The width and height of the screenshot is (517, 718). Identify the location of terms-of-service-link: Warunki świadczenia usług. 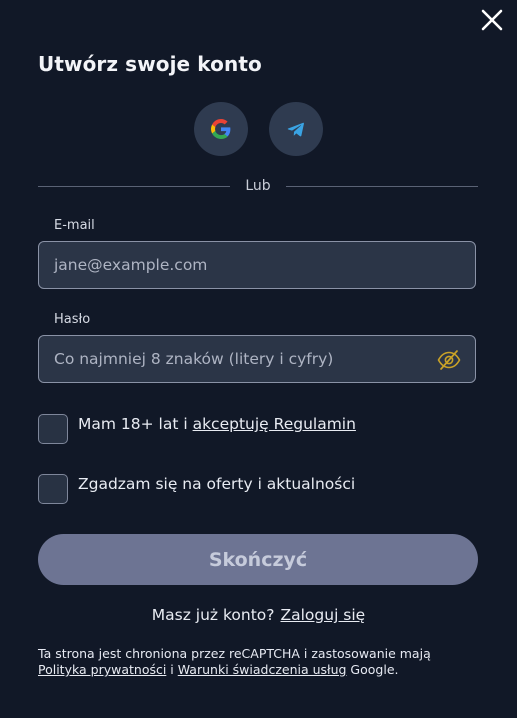
(262, 669).